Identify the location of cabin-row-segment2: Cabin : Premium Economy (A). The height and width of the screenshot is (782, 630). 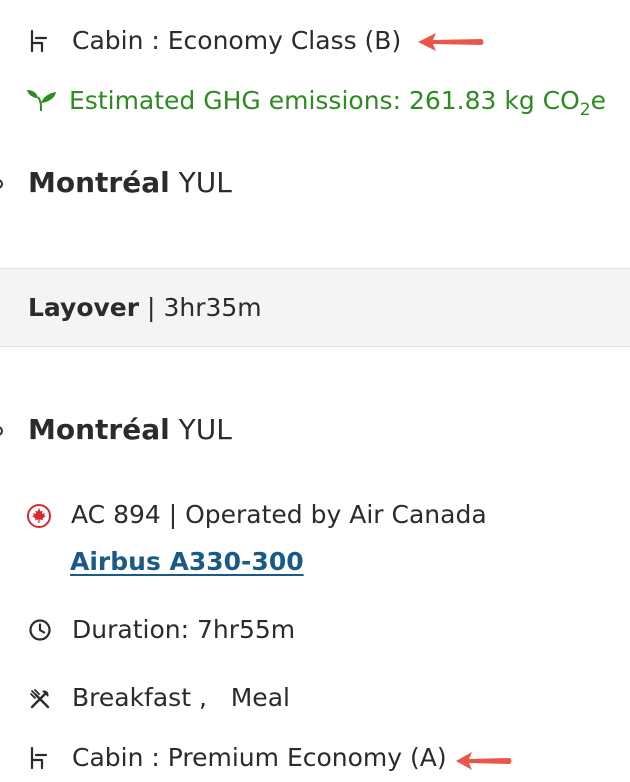
(315, 759).